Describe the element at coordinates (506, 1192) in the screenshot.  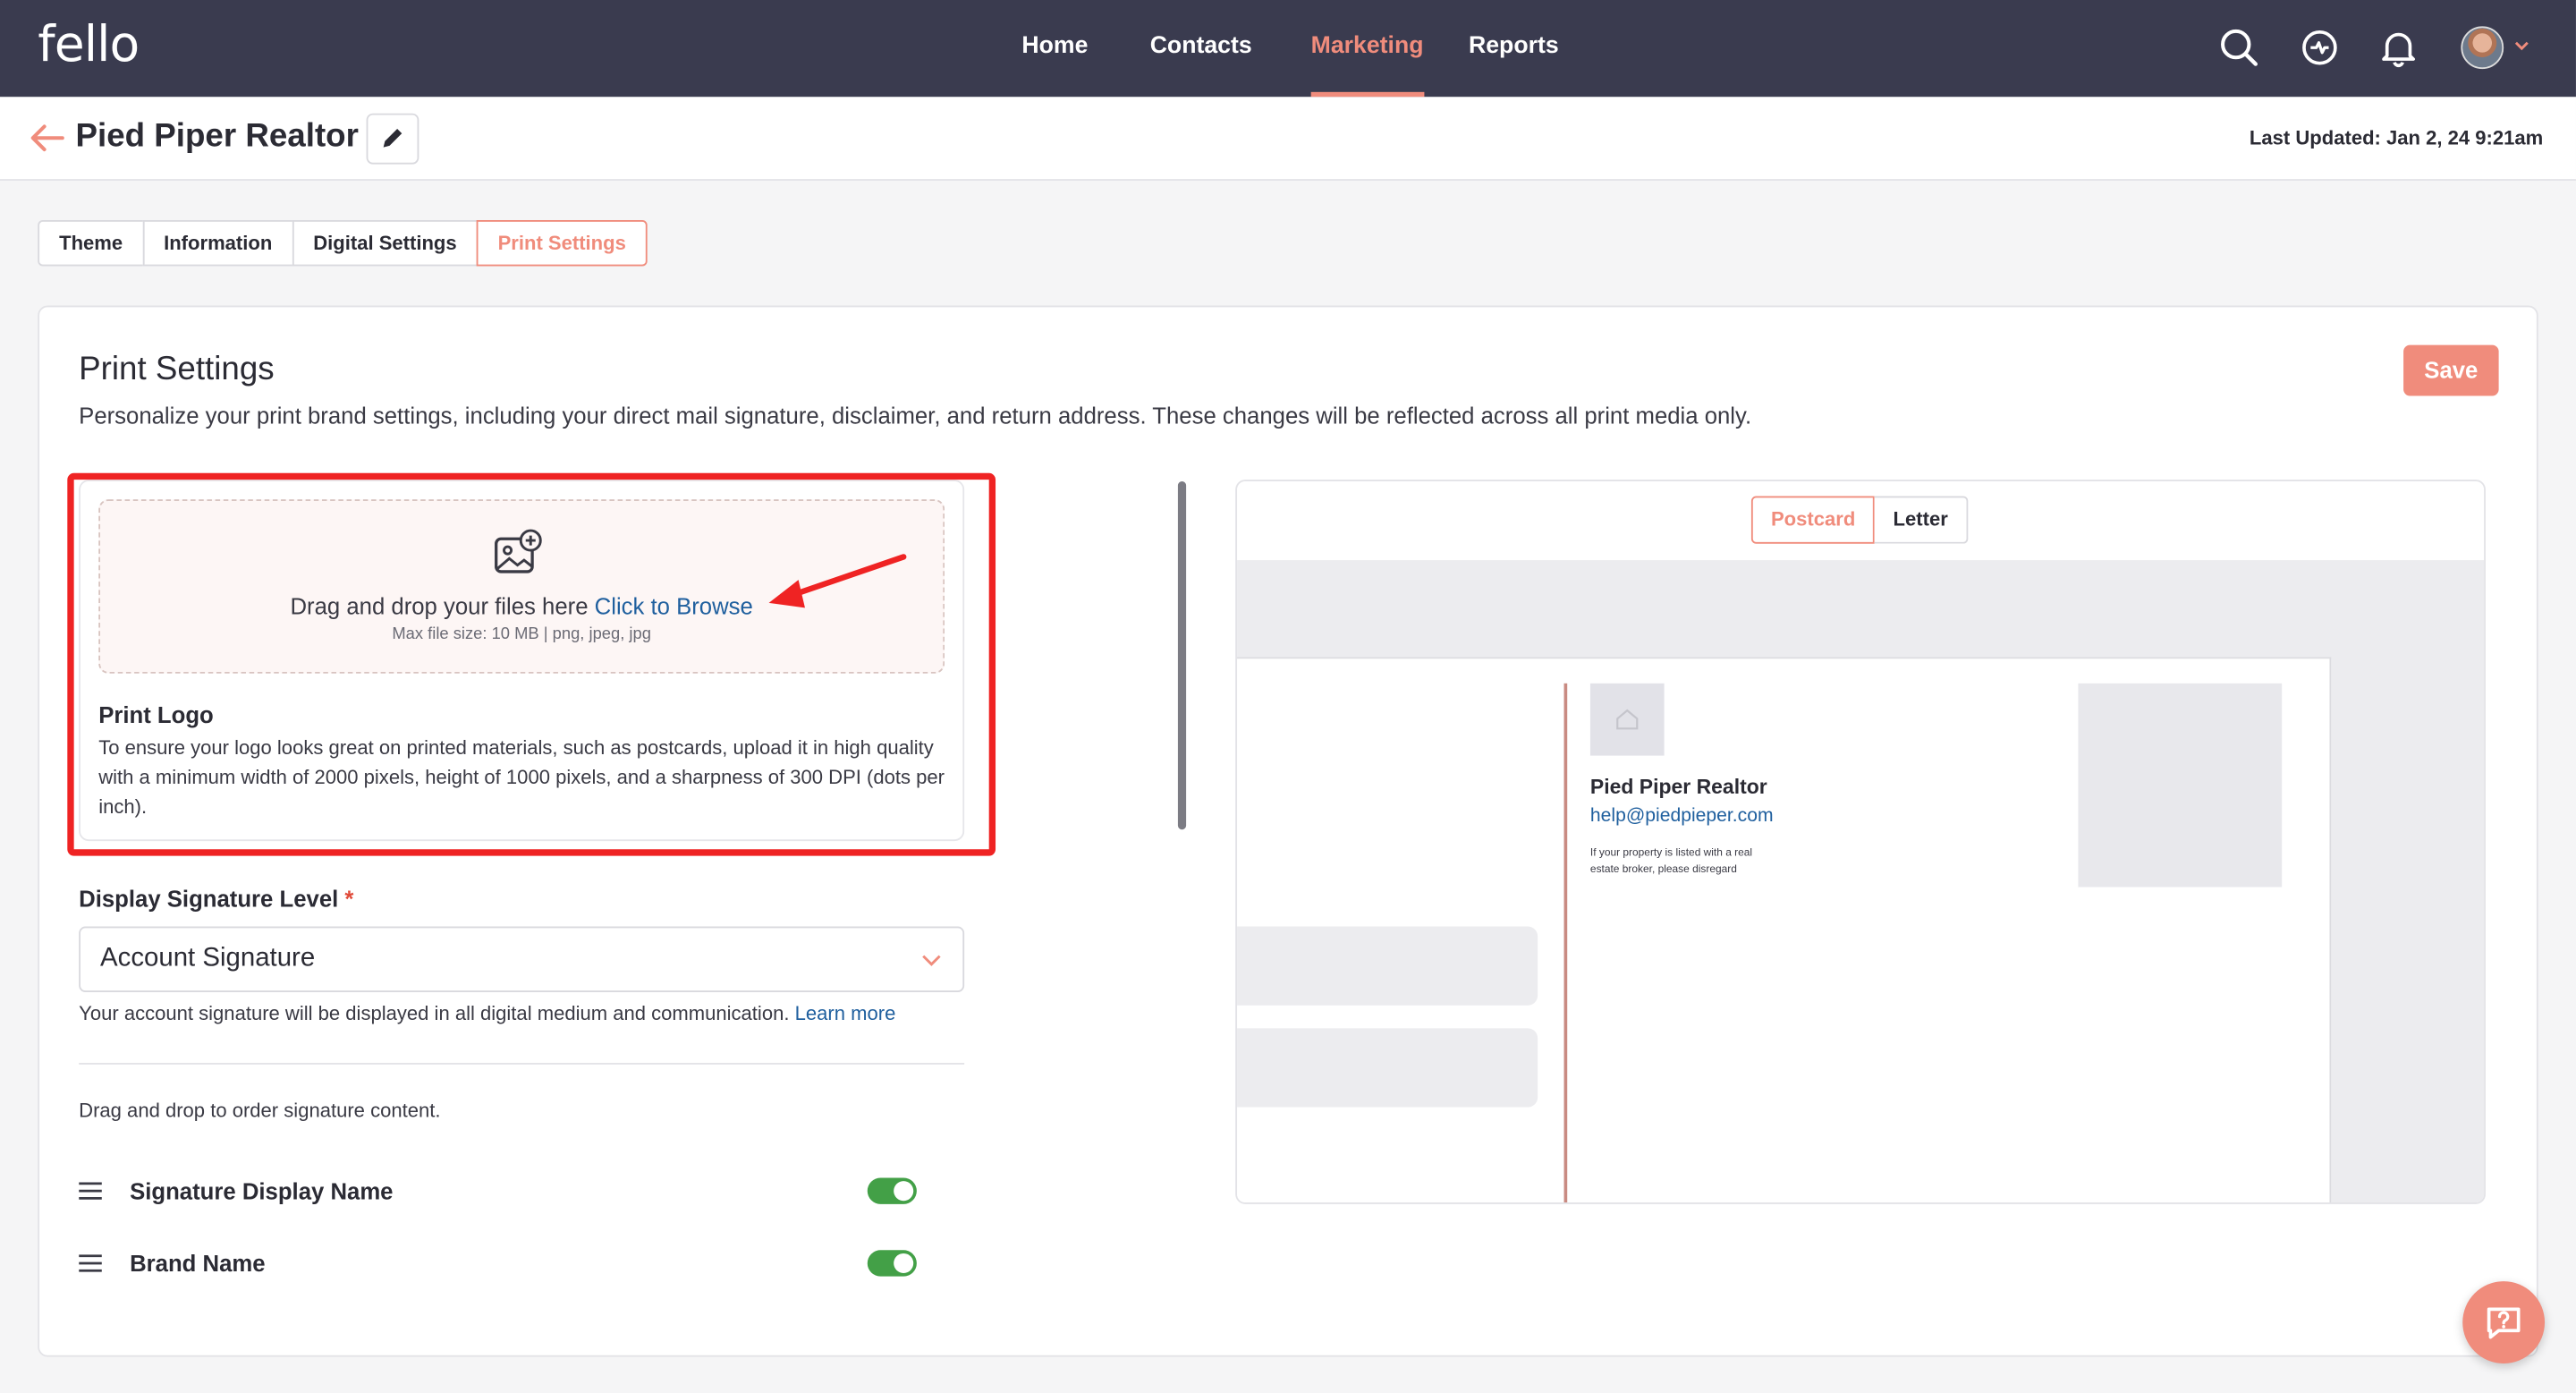
I see `signature-item-row: Signature Display Name` at that location.